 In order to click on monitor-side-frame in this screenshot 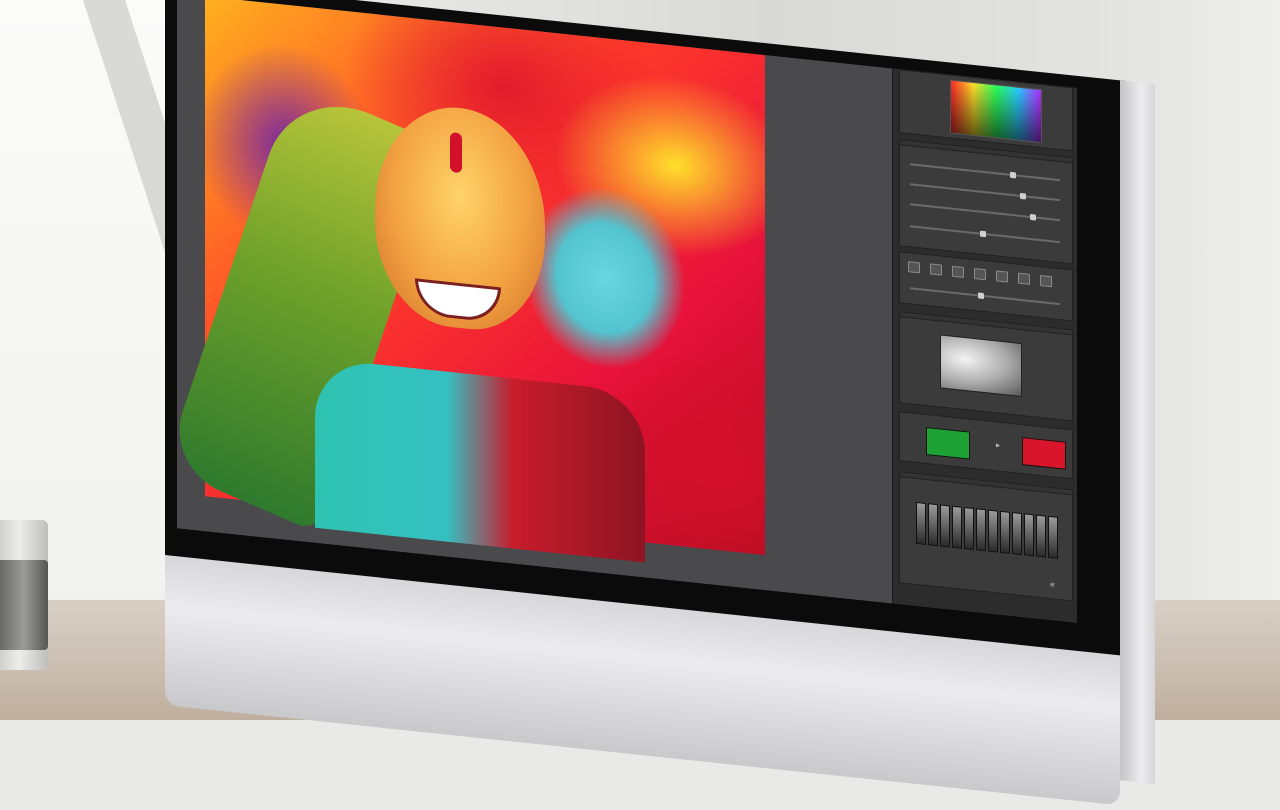, I will do `click(1137, 432)`.